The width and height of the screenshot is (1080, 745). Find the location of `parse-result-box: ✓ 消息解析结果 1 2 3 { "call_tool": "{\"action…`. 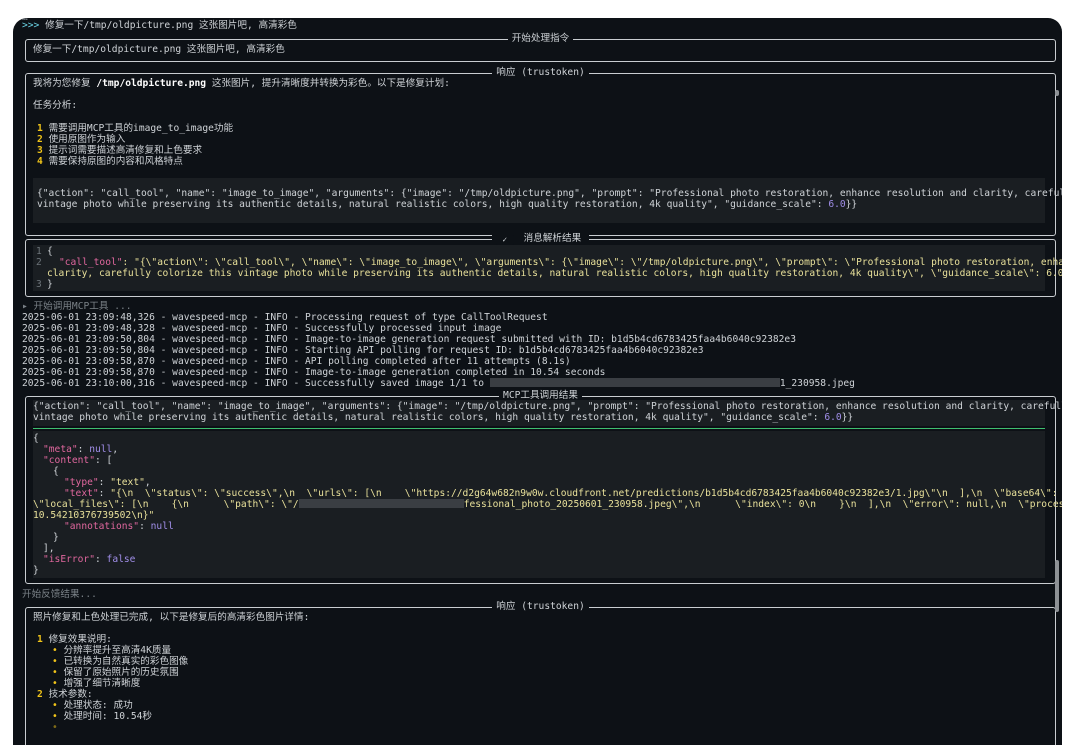

parse-result-box: ✓ 消息解析结果 1 2 3 { "call_tool": "{\"action… is located at coordinates (543, 265).